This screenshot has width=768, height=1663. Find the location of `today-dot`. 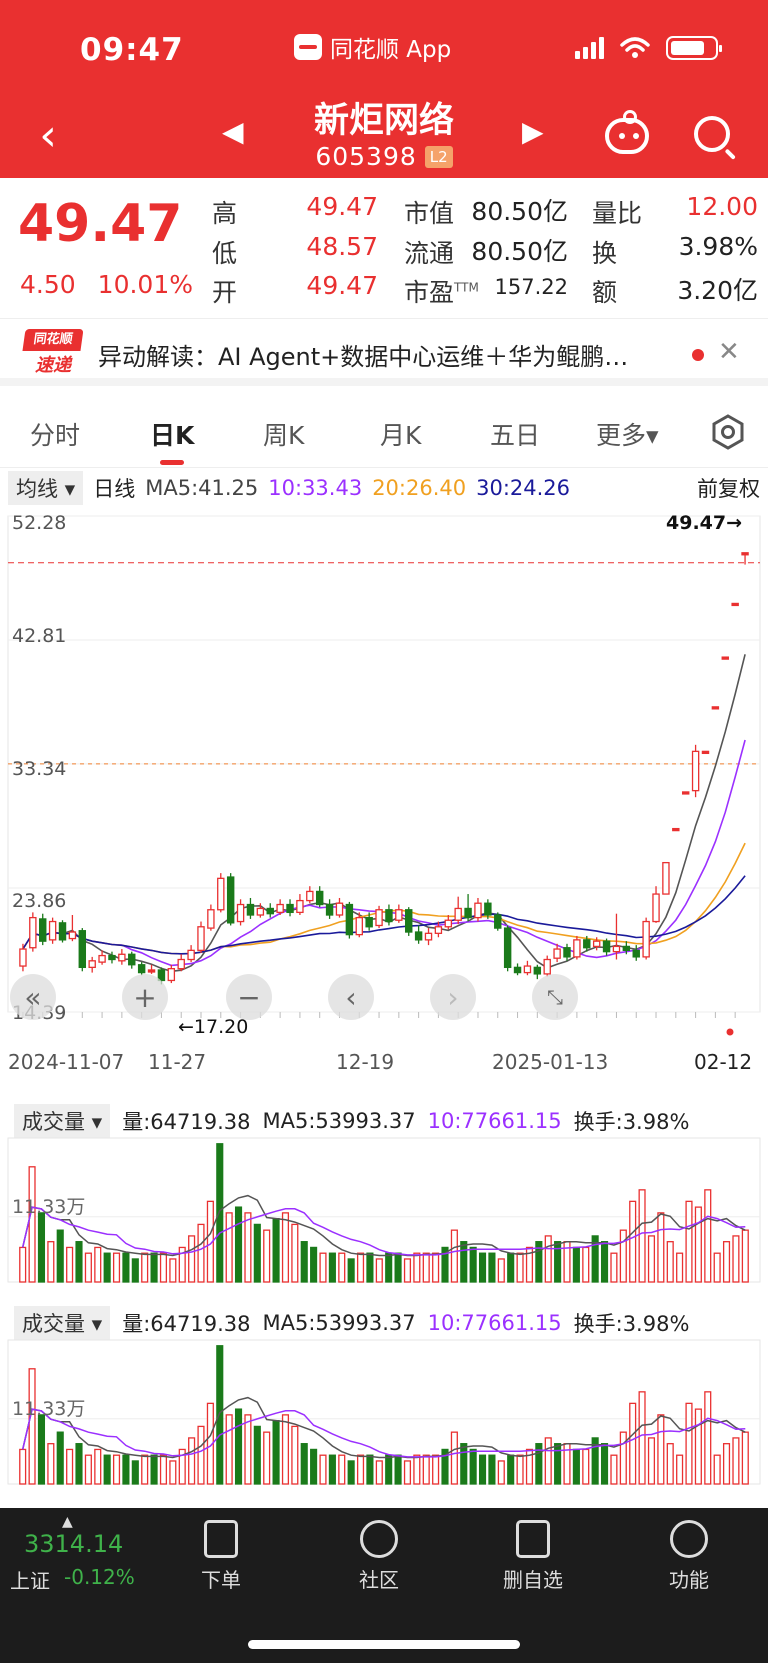

today-dot is located at coordinates (730, 1032).